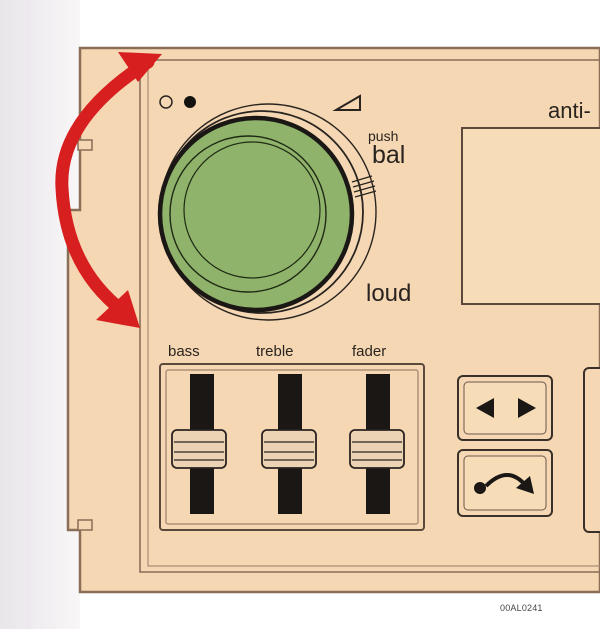  Describe the element at coordinates (389, 293) in the screenshot. I see `loudness-label: loud` at that location.